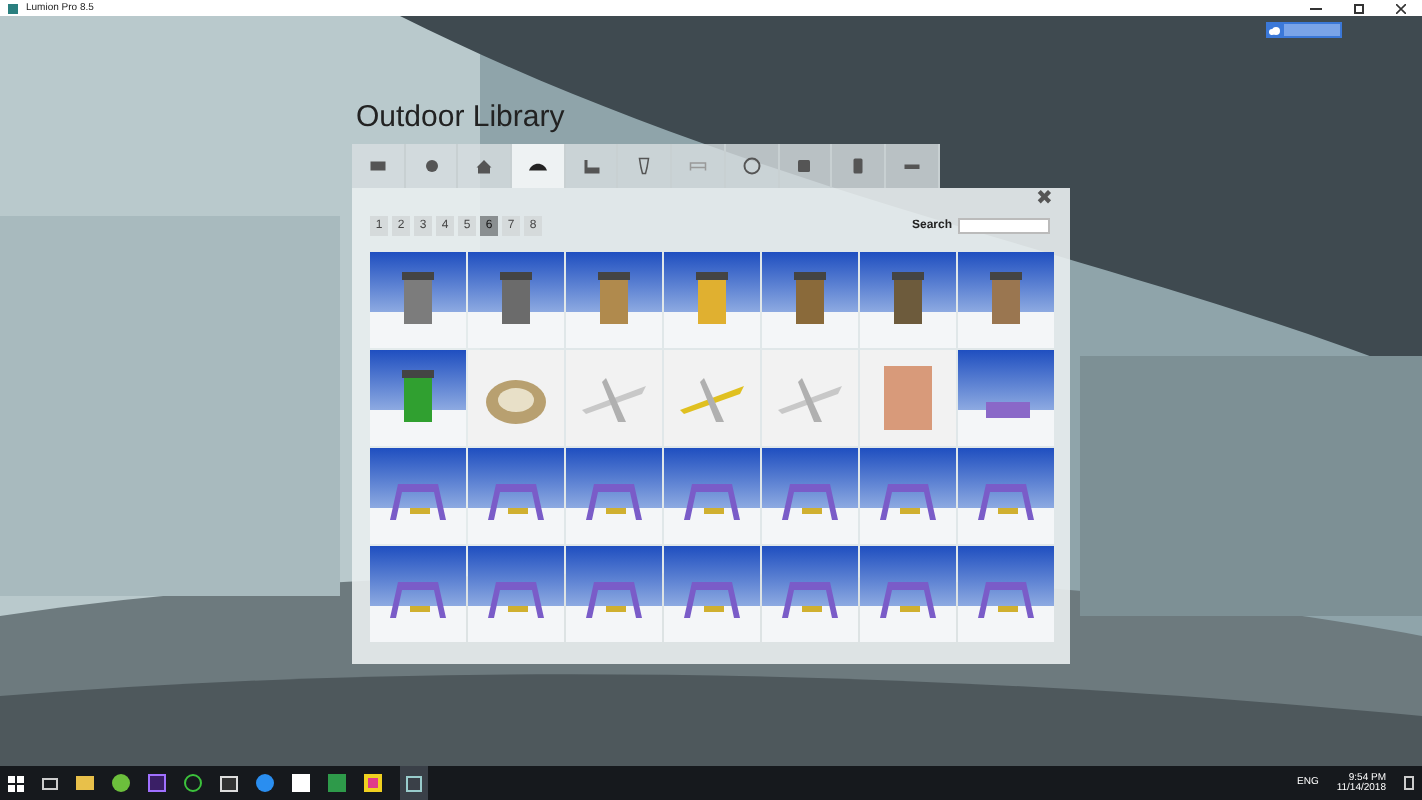  What do you see at coordinates (265, 783) in the screenshot?
I see `browser-icon` at bounding box center [265, 783].